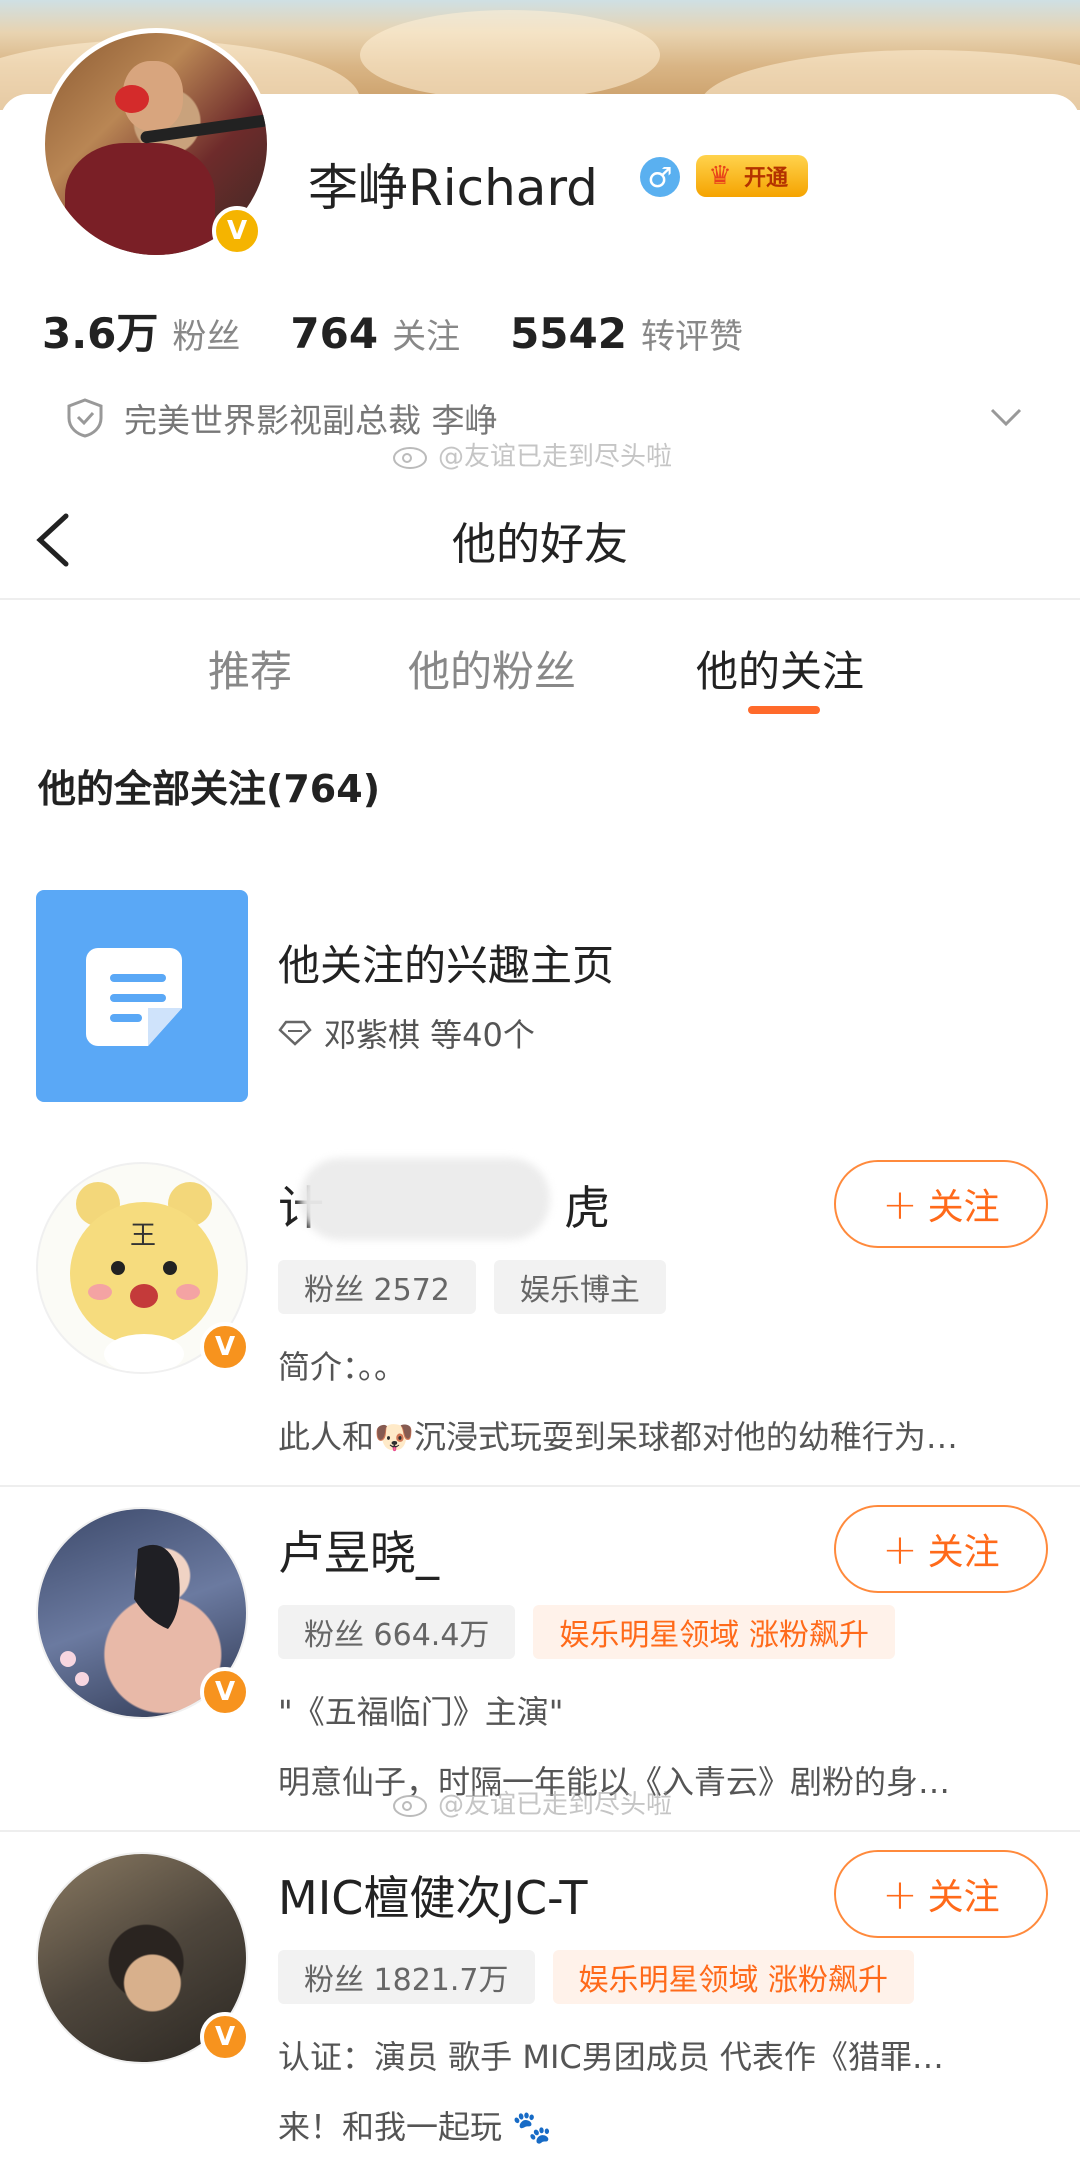 The image size is (1080, 2166). I want to click on tab-bar: 推荐 他的粉丝 他的关注, so click(540, 675).